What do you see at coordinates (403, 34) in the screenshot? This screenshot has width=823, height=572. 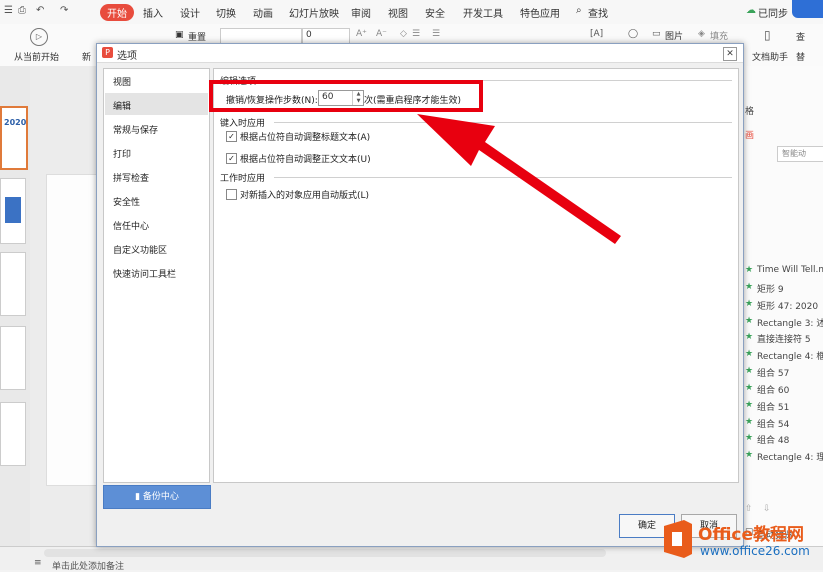 I see `clear-format-icon: ◇` at bounding box center [403, 34].